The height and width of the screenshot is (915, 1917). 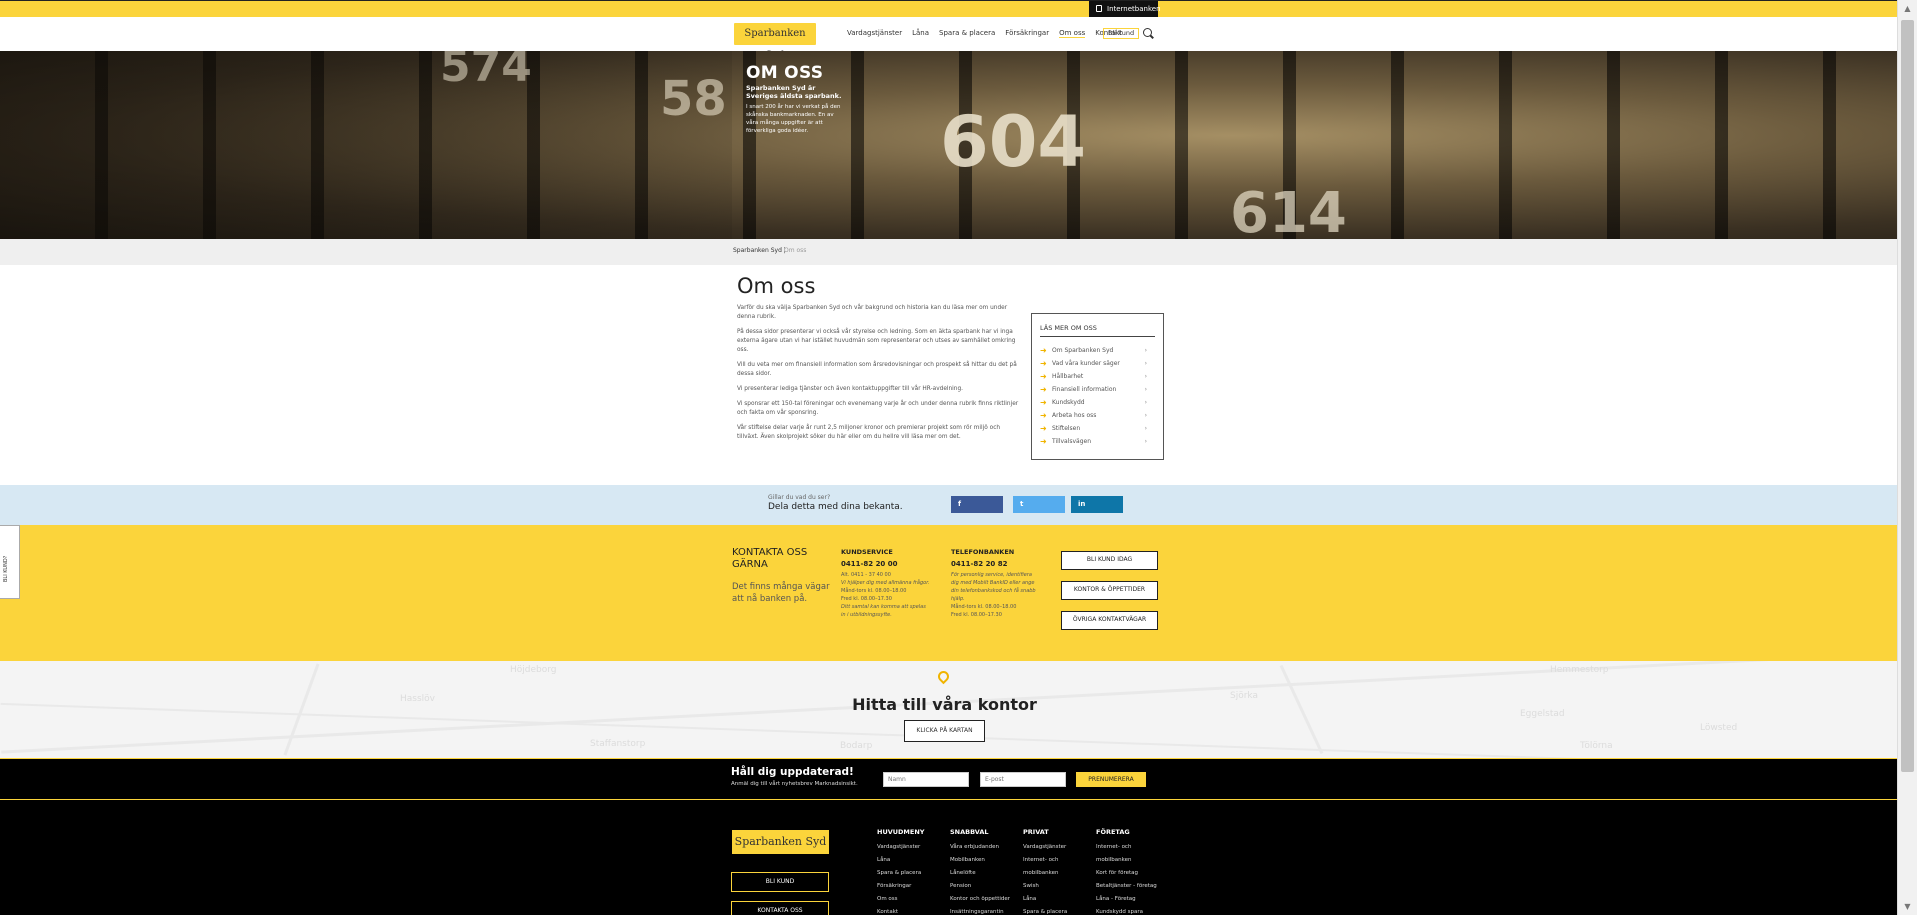 What do you see at coordinates (835, 507) in the screenshot?
I see `share-title: Dela detta med dina bekanta.` at bounding box center [835, 507].